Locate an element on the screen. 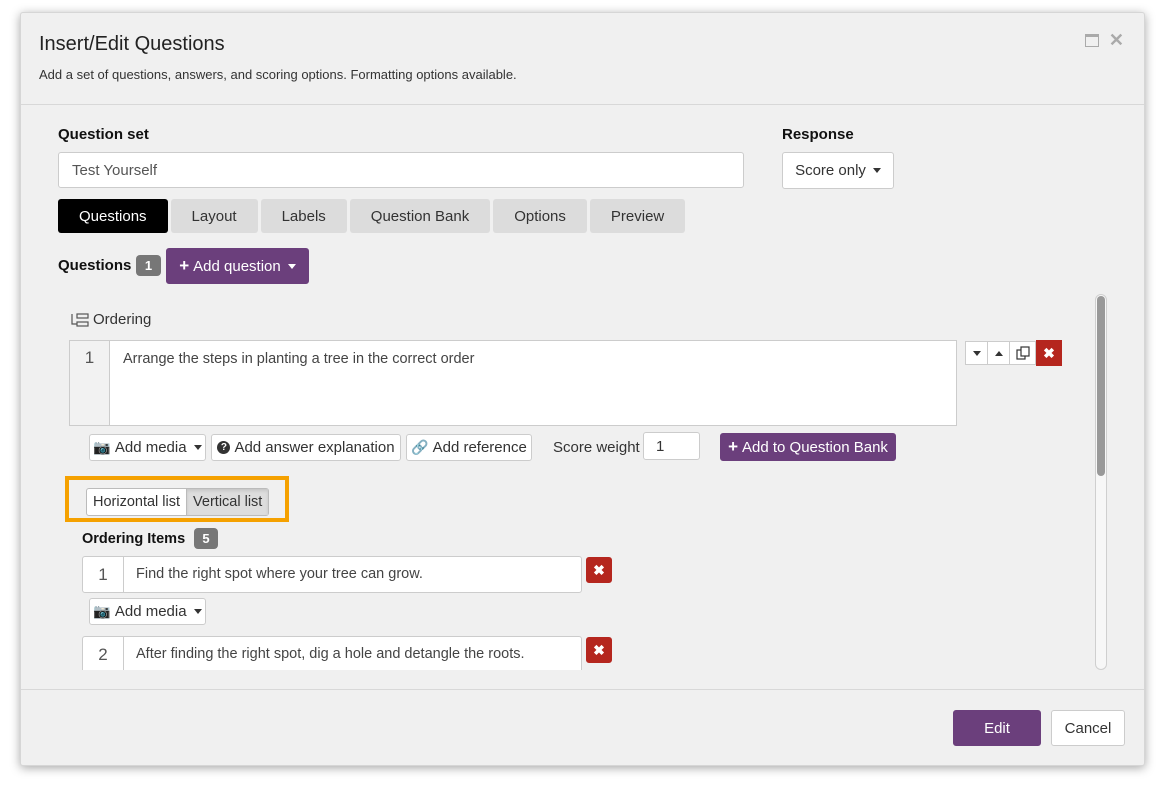 The image size is (1171, 807). add-media-label: Add media is located at coordinates (150, 447).